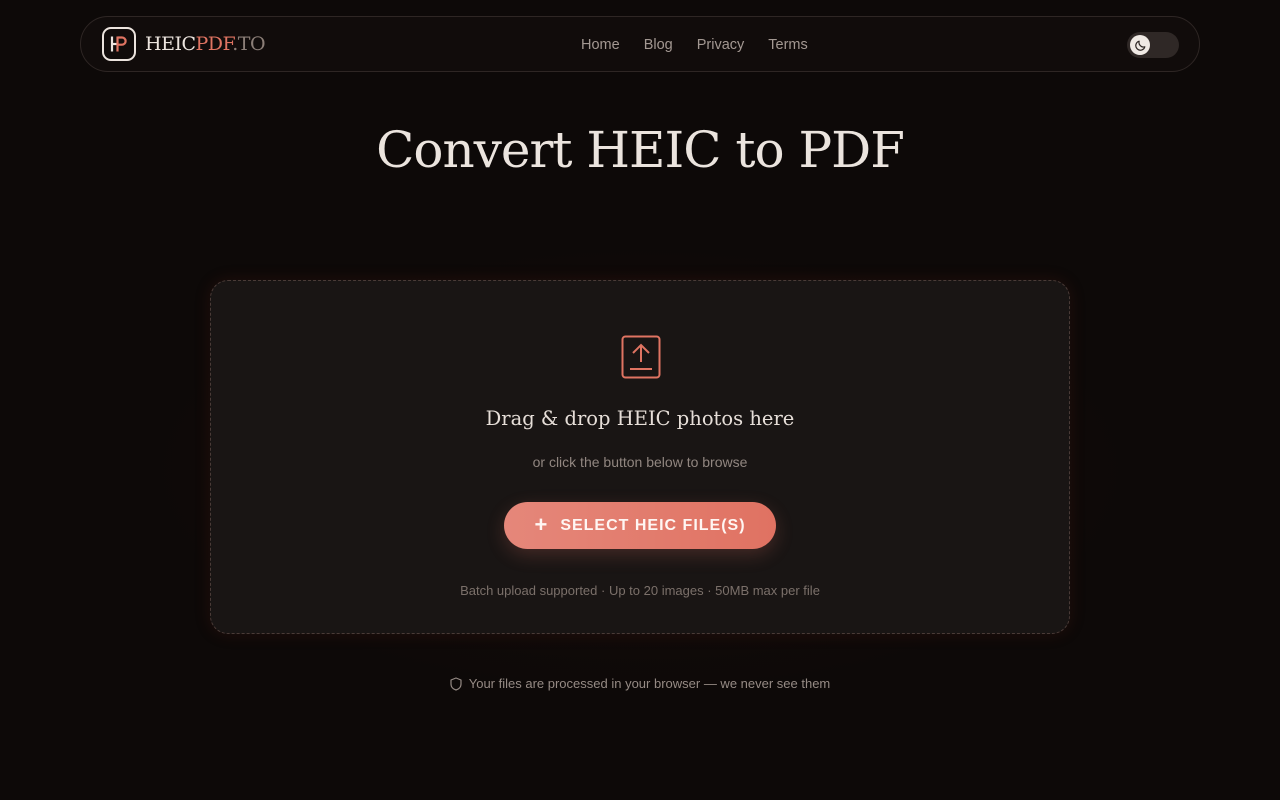 Image resolution: width=1280 pixels, height=800 pixels. I want to click on nav-link-terms: Terms, so click(787, 45).